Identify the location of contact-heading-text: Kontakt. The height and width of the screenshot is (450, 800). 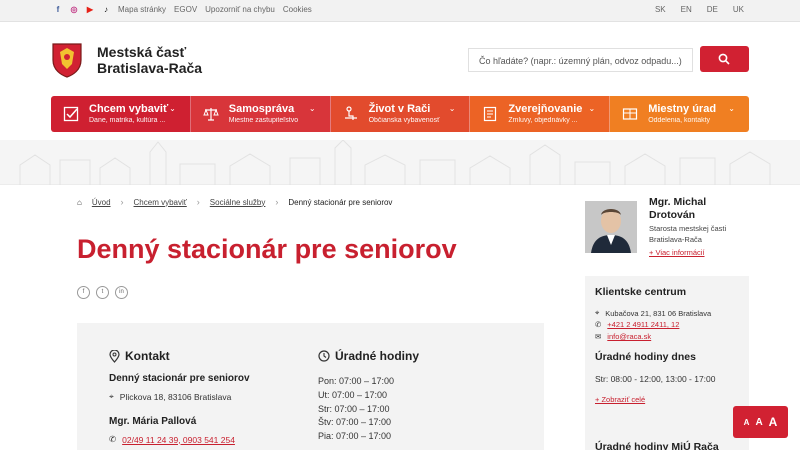
(147, 356).